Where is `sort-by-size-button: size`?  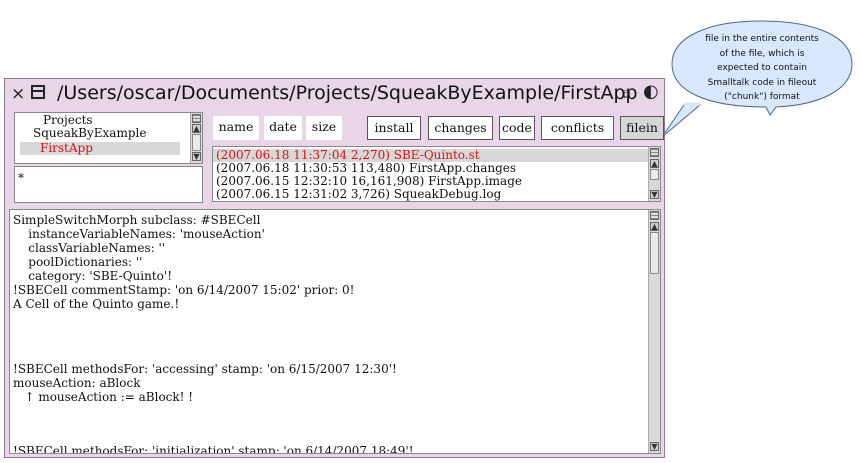
sort-by-size-button: size is located at coordinates (324, 128).